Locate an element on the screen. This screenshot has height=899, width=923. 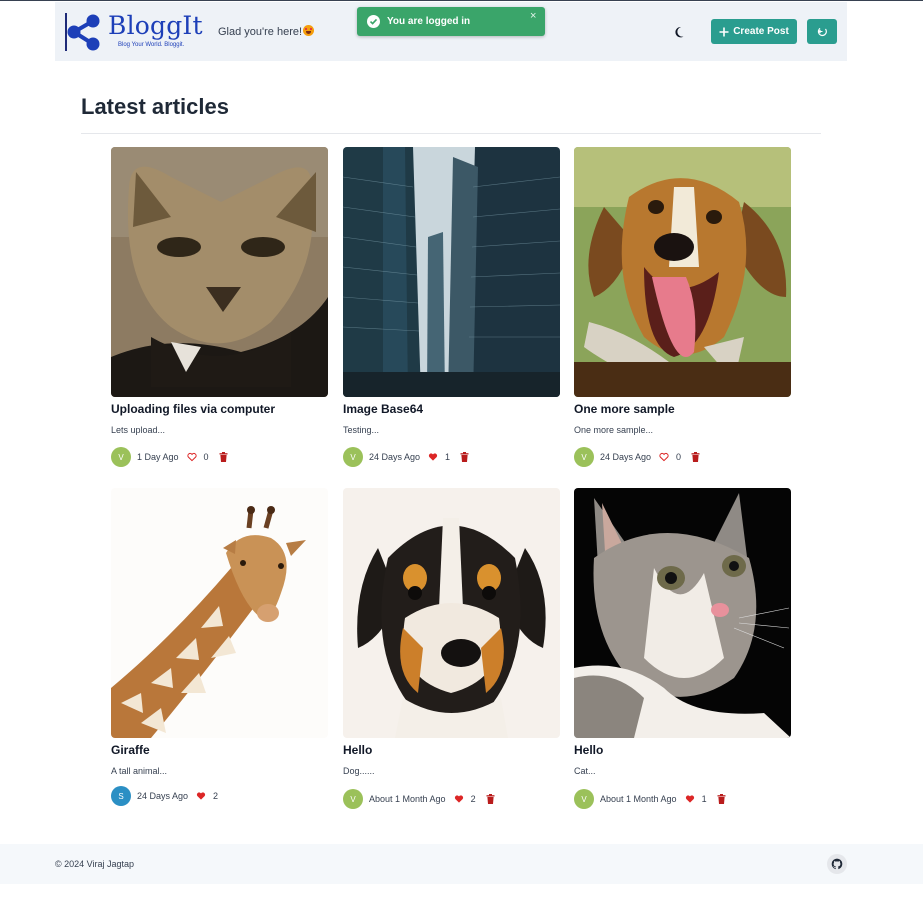
article-image-puppy is located at coordinates (451, 613).